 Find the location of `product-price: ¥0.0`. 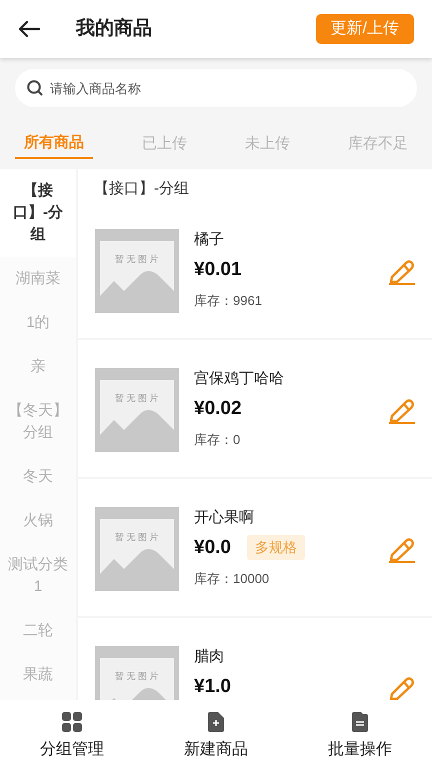

product-price: ¥0.0 is located at coordinates (212, 548).